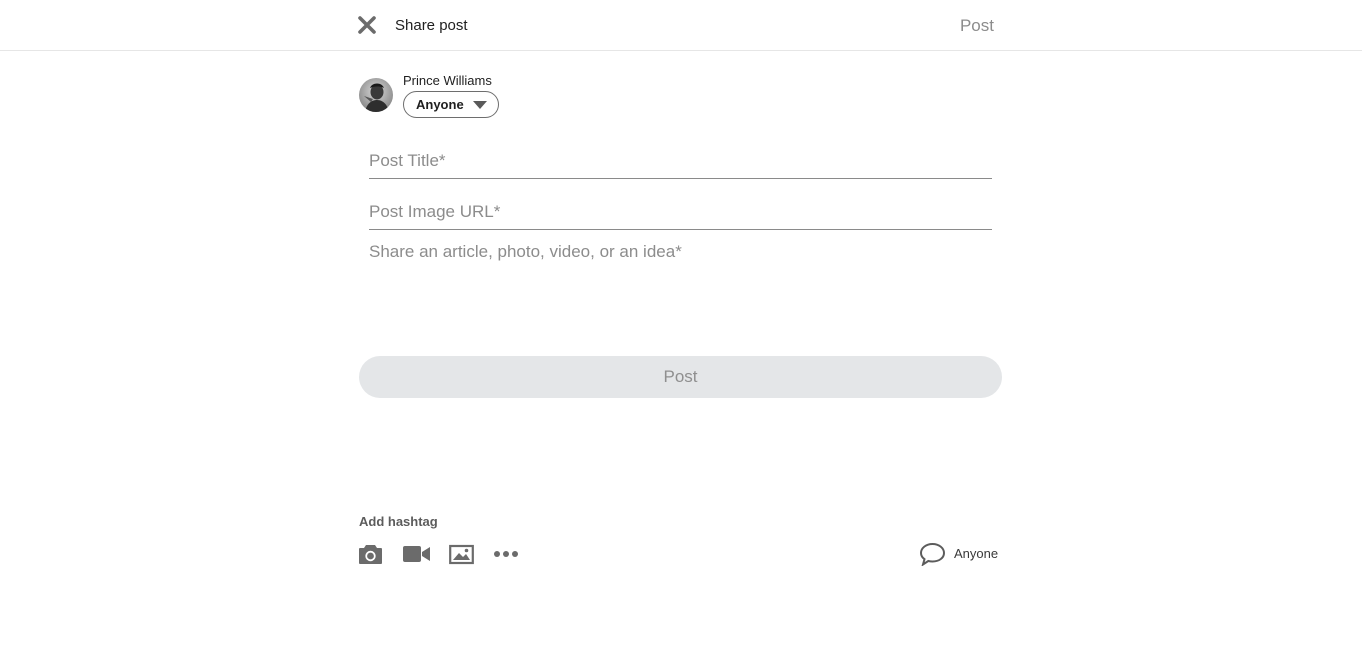 This screenshot has height=656, width=1362. What do you see at coordinates (680, 212) in the screenshot?
I see `post-image-url-input` at bounding box center [680, 212].